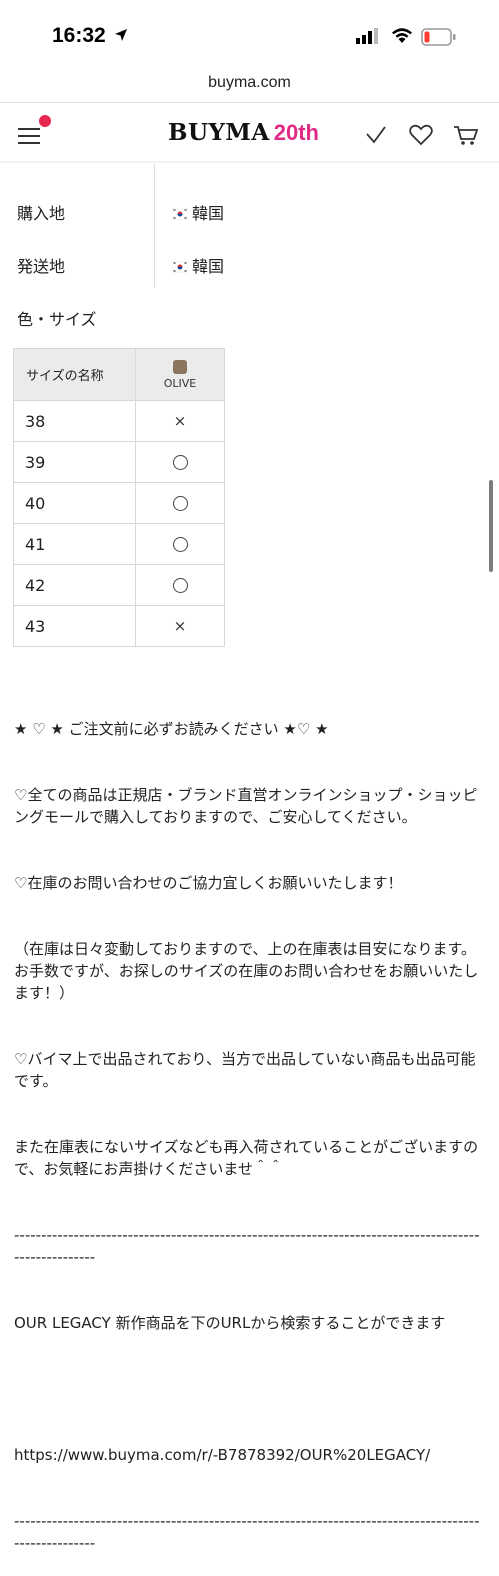 This screenshot has width=499, height=1576. I want to click on size-cell: 43, so click(74, 626).